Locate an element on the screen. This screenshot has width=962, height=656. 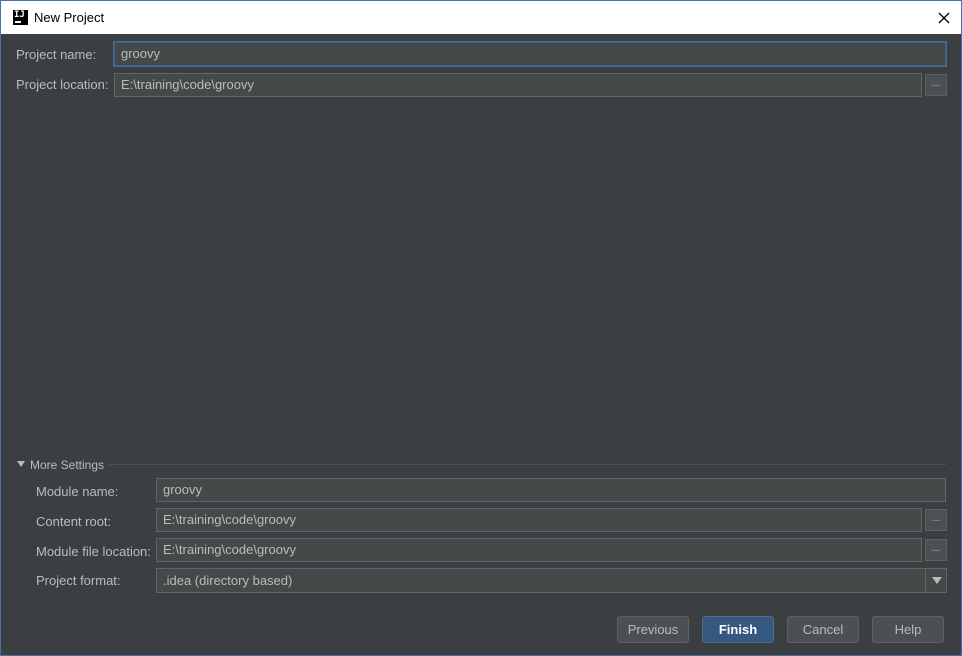
project-format-dropdown-button is located at coordinates (936, 580).